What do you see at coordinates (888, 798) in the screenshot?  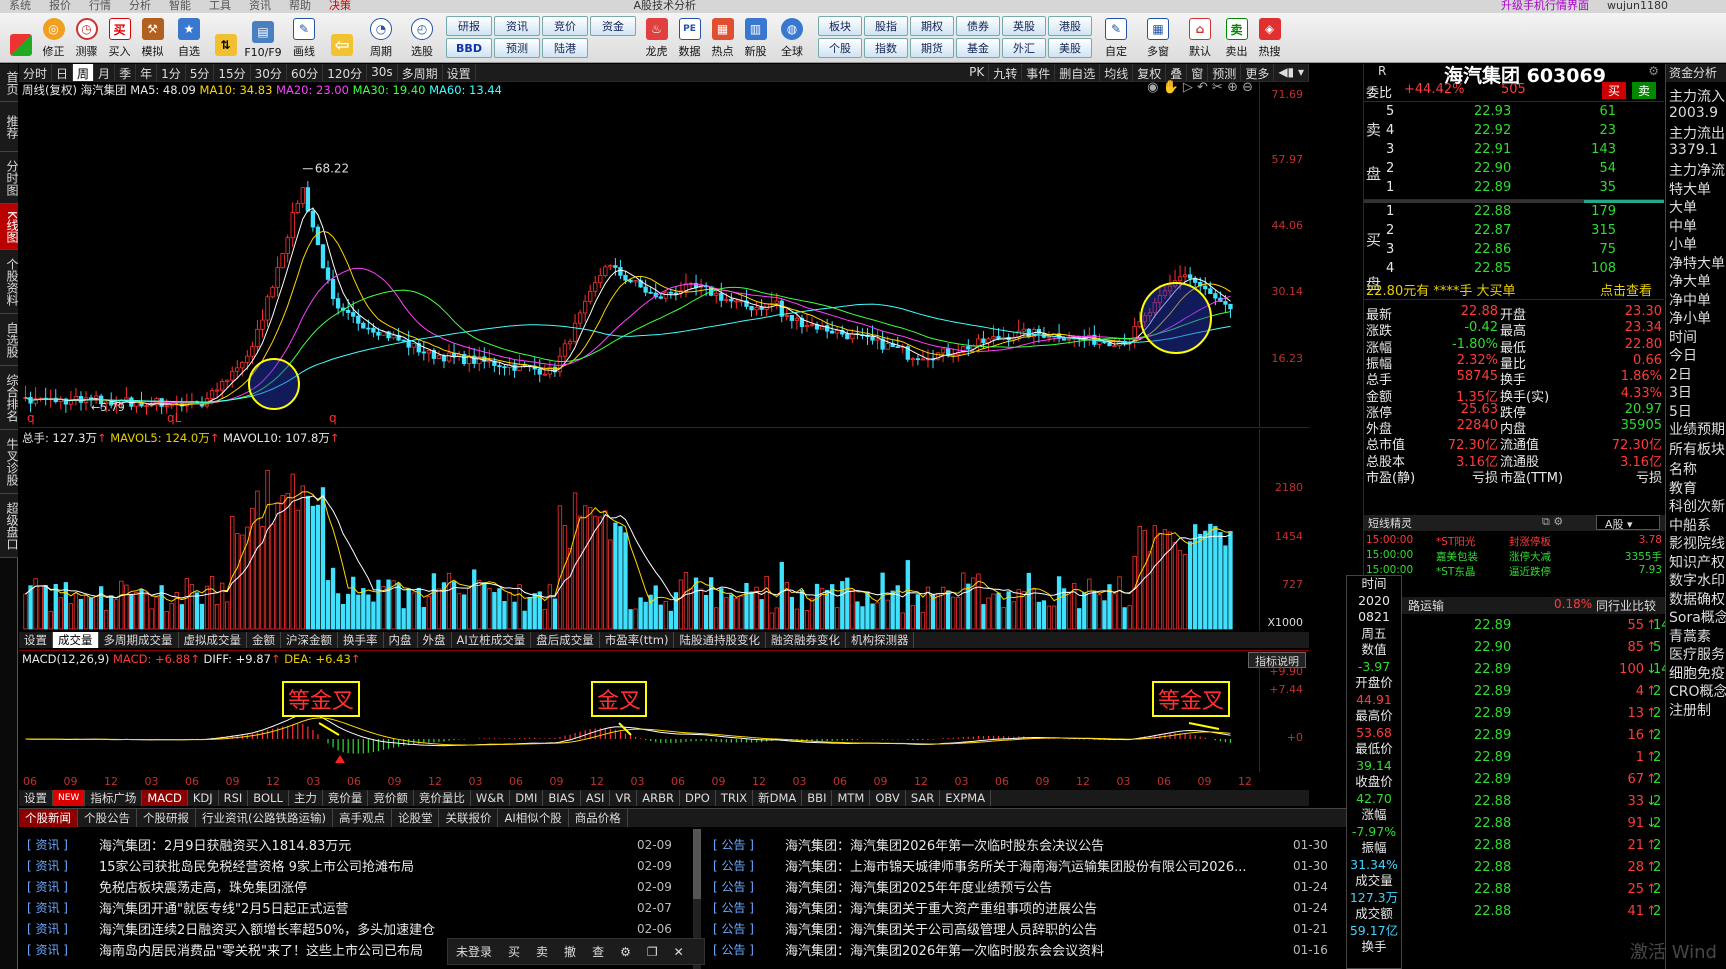 I see `indtab: OBV` at bounding box center [888, 798].